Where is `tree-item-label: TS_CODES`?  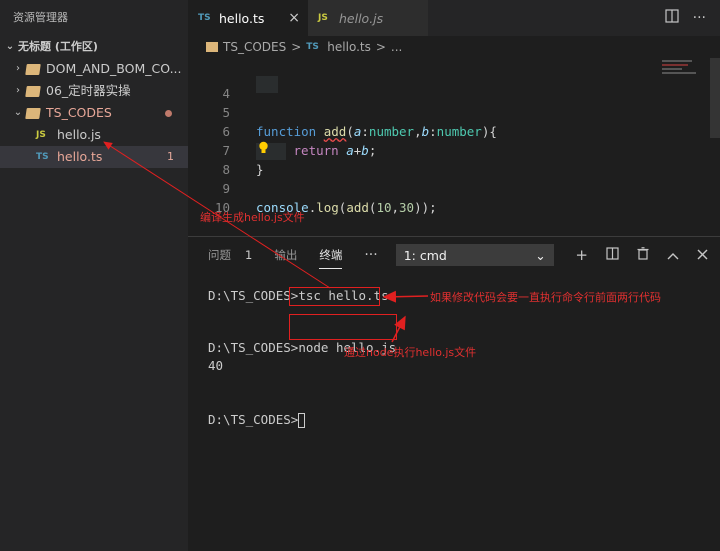 tree-item-label: TS_CODES is located at coordinates (79, 112).